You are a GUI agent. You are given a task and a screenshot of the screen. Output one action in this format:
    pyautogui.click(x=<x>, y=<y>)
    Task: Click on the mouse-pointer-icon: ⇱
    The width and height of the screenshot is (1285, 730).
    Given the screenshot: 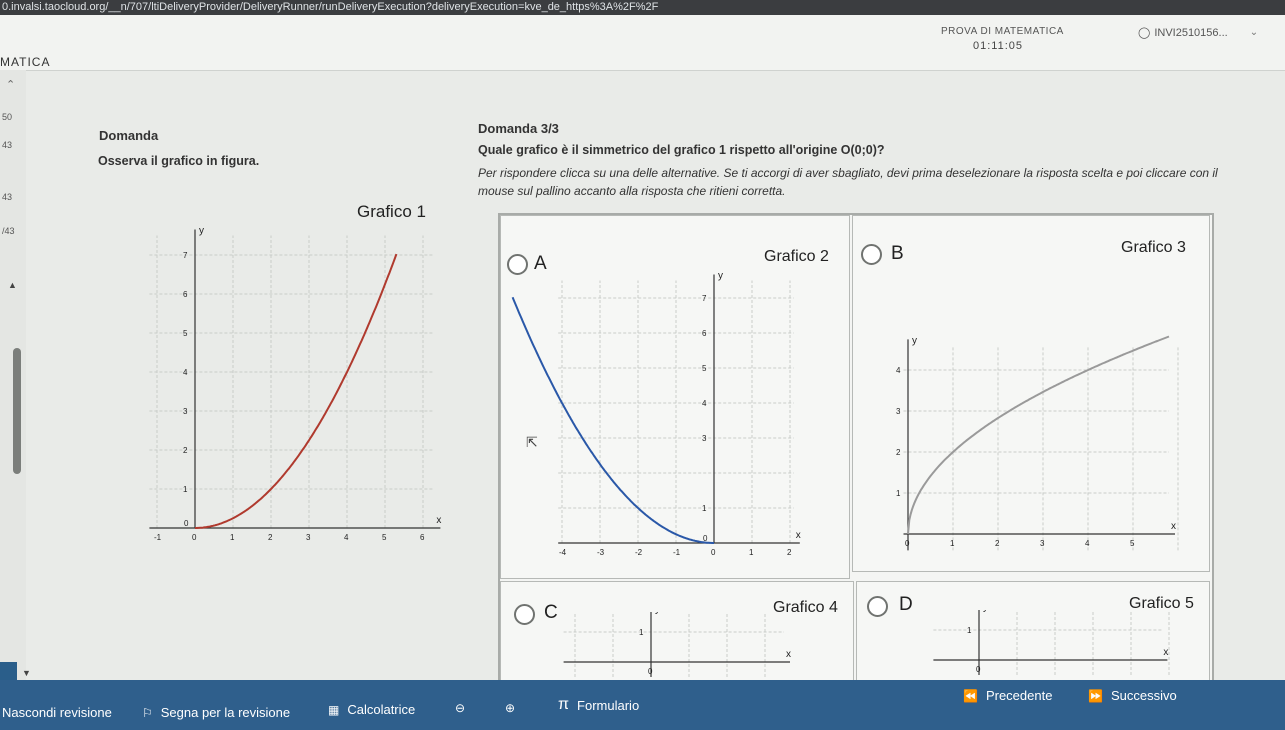 What is the action you would take?
    pyautogui.click(x=532, y=442)
    